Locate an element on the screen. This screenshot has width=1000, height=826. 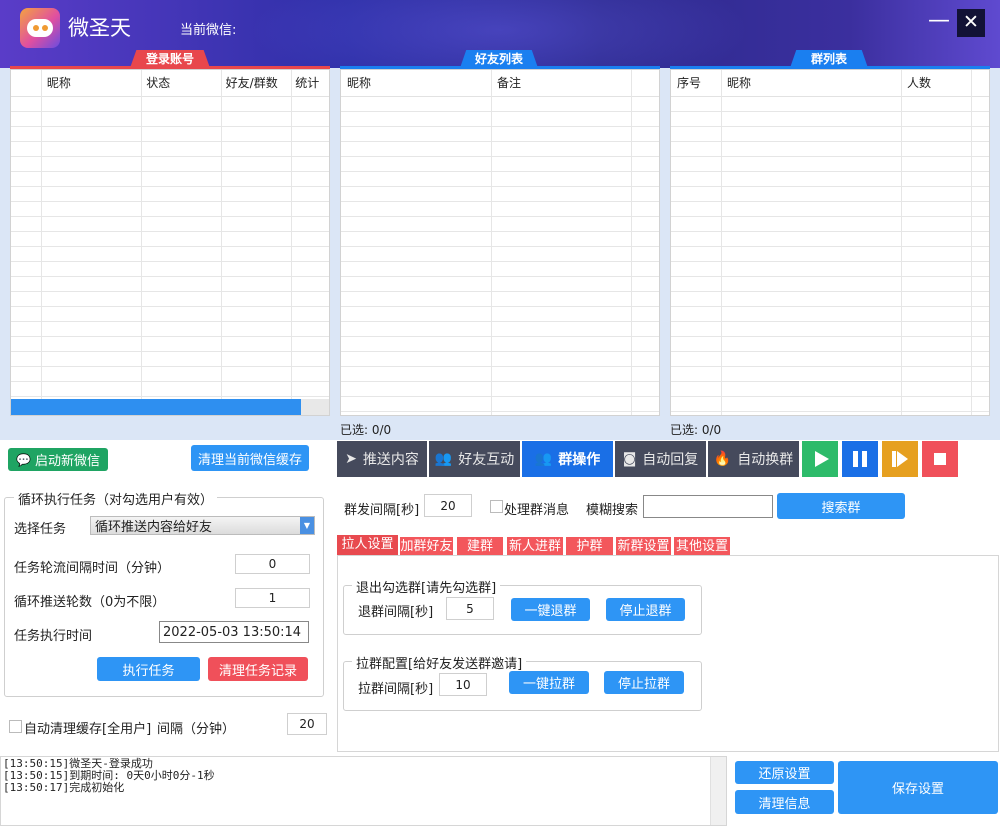
interval-input: 0 is located at coordinates (272, 564).